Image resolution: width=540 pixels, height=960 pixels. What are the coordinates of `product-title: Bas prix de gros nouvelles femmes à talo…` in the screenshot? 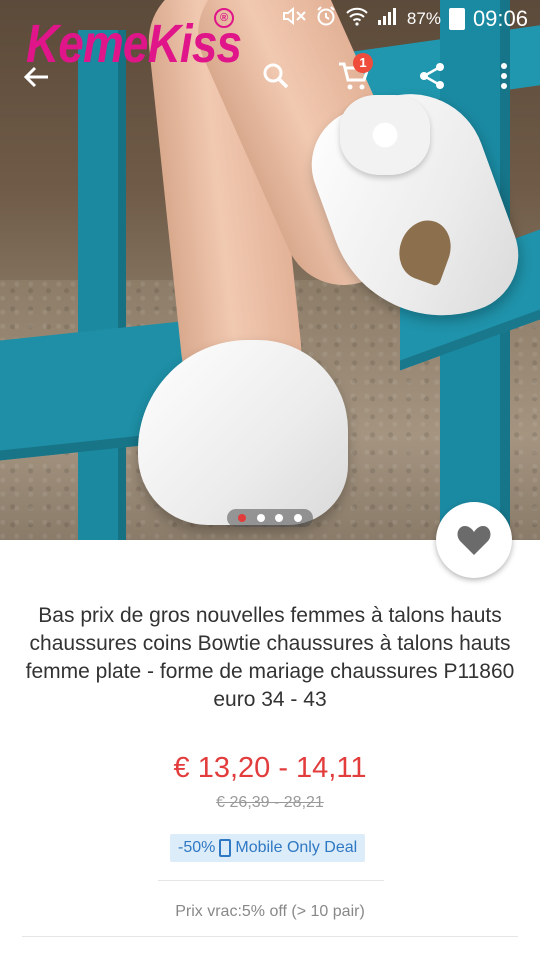 It's located at (270, 657).